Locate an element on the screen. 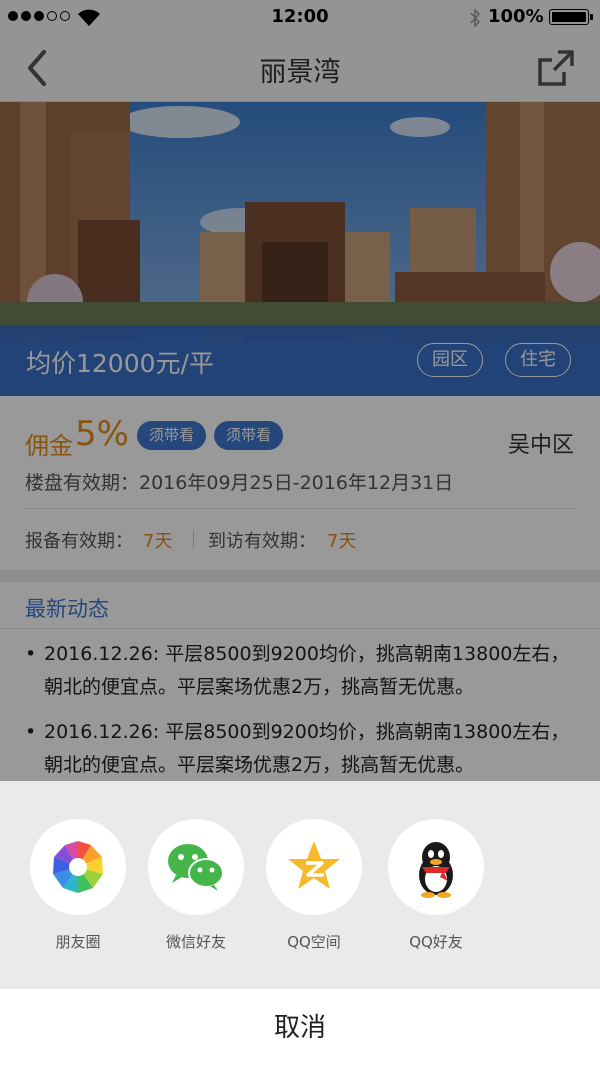 This screenshot has height=1067, width=600. share-wechat-button: 微信好友 is located at coordinates (196, 899).